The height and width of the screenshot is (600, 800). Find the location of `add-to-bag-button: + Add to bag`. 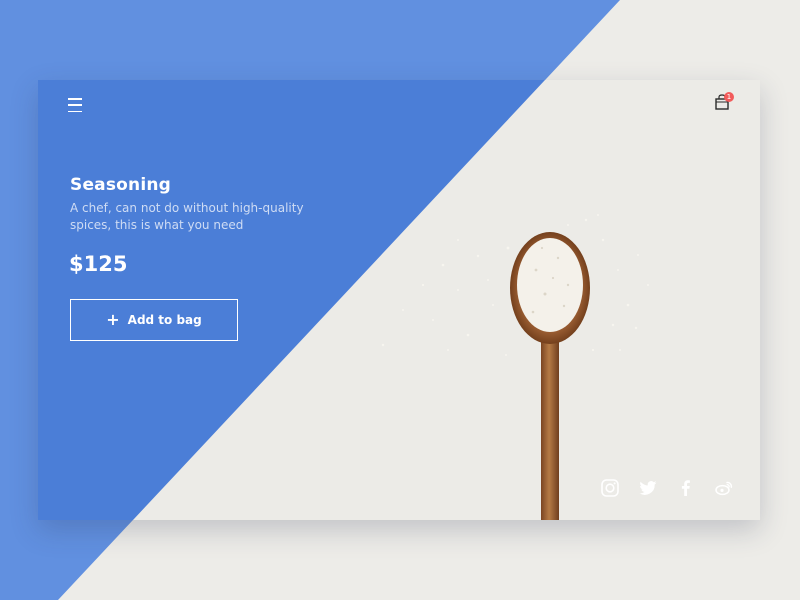

add-to-bag-button: + Add to bag is located at coordinates (154, 320).